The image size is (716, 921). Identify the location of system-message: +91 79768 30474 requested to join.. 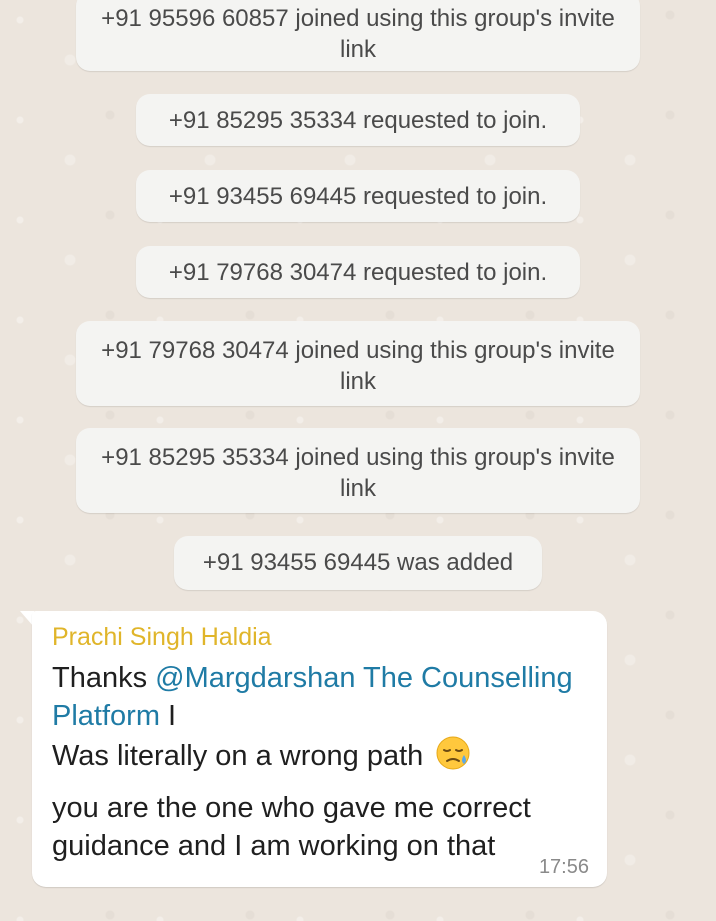
(358, 272).